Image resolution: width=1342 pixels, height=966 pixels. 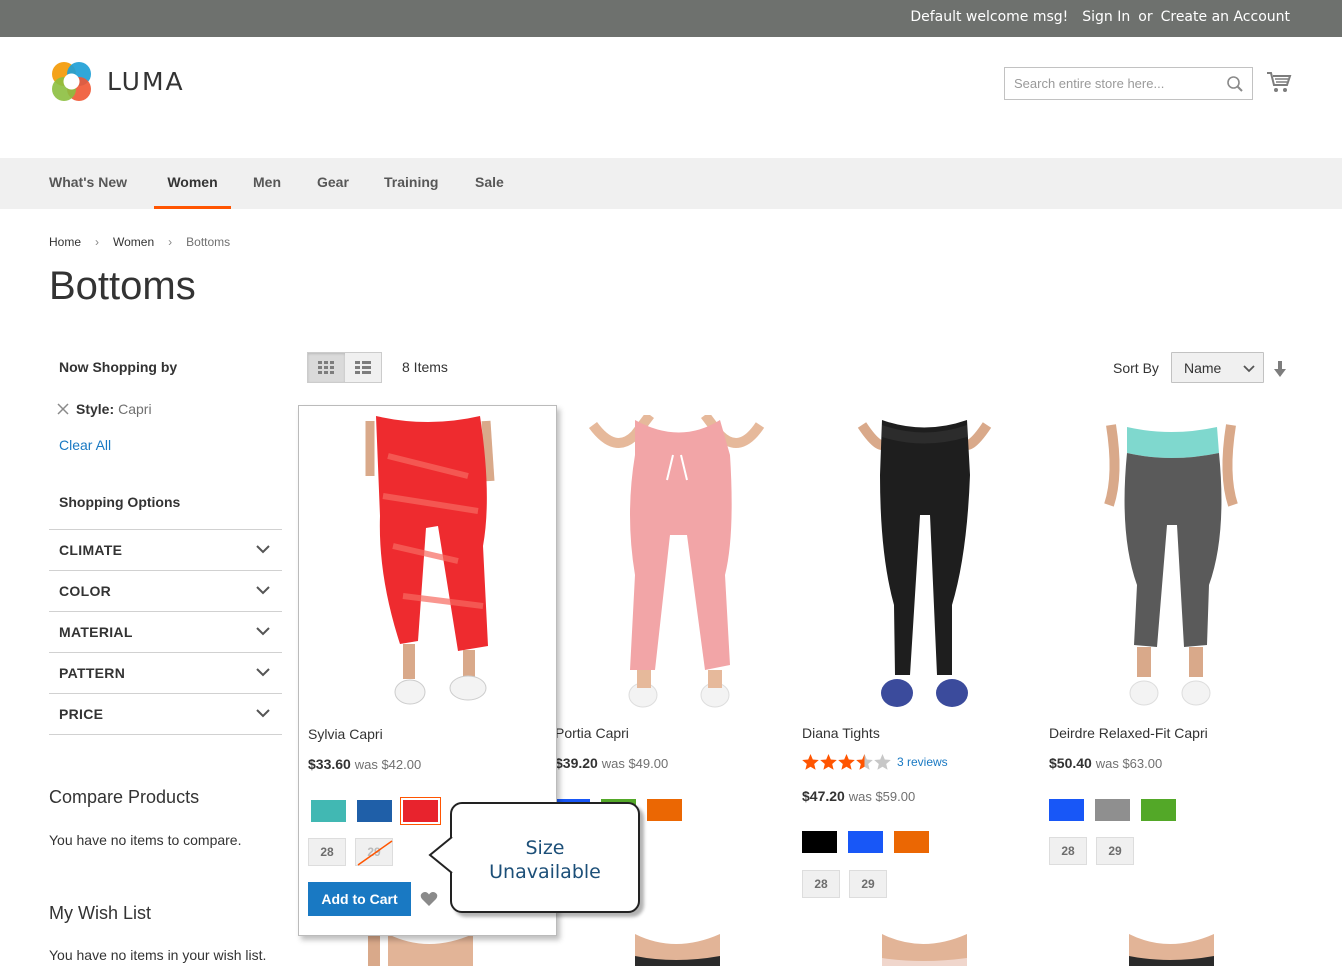 I want to click on compare-products-empty: You have no items to compare., so click(x=145, y=840).